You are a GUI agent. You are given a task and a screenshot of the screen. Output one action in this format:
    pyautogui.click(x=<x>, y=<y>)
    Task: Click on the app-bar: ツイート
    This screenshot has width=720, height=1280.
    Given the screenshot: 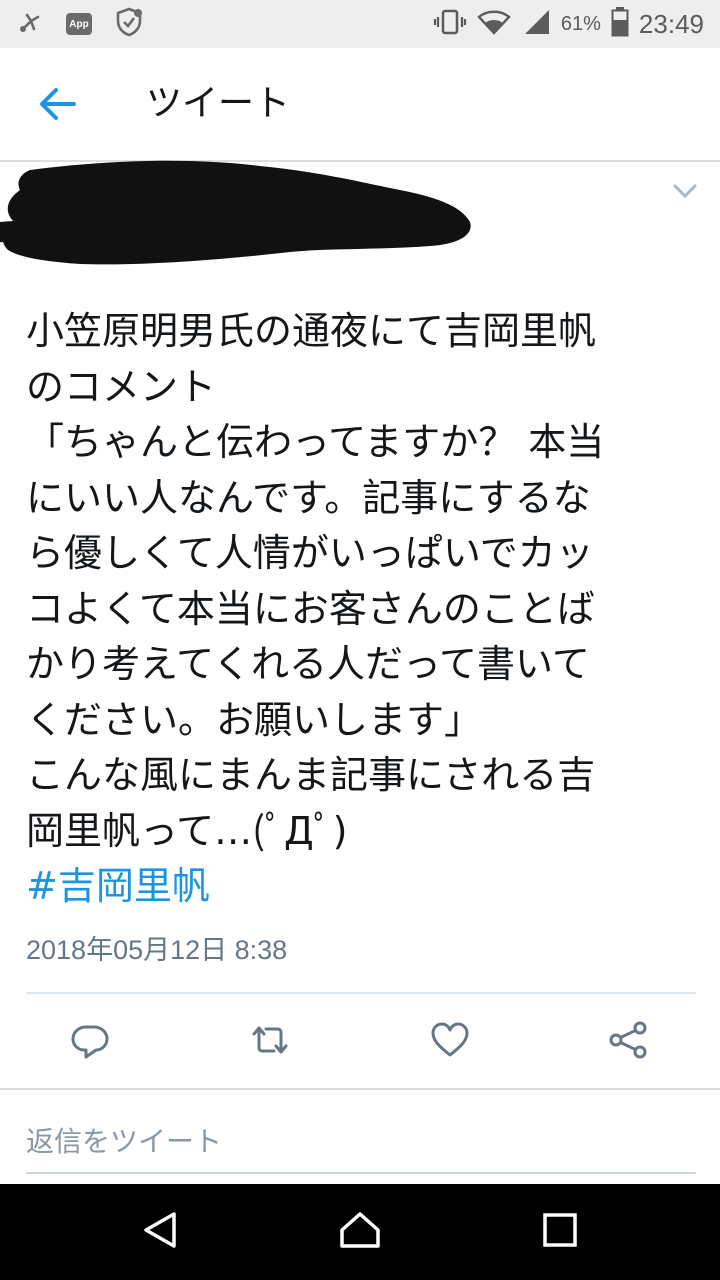 What is the action you would take?
    pyautogui.click(x=360, y=105)
    